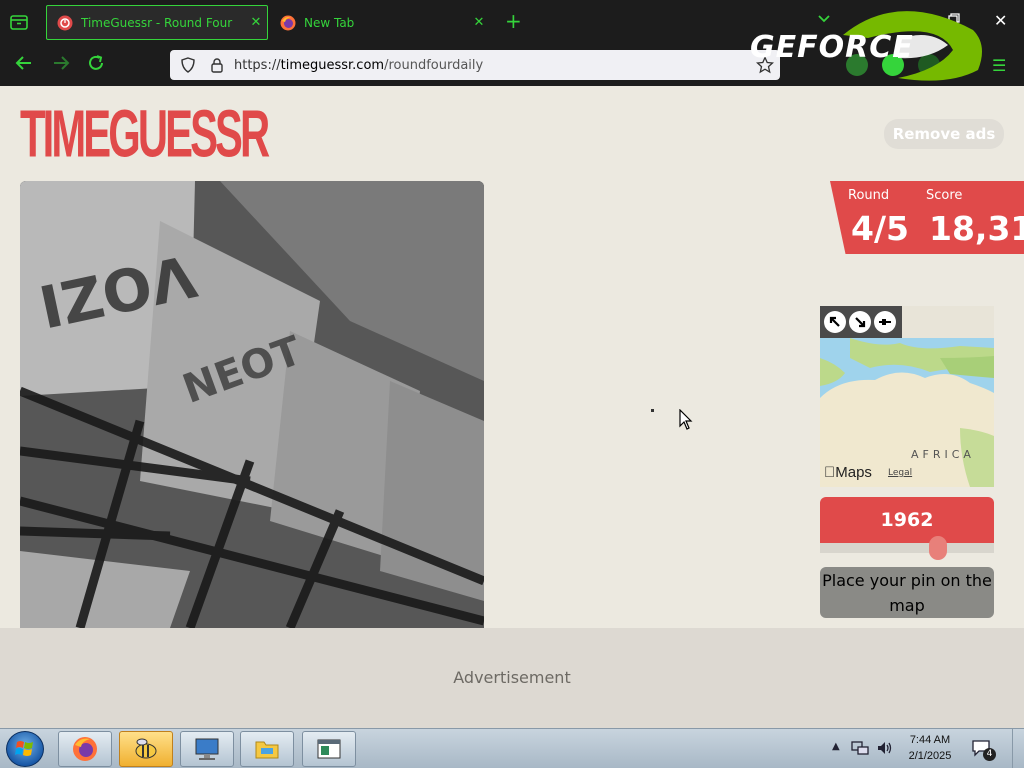 This screenshot has width=1024, height=768. I want to click on bee-icon, so click(146, 748).